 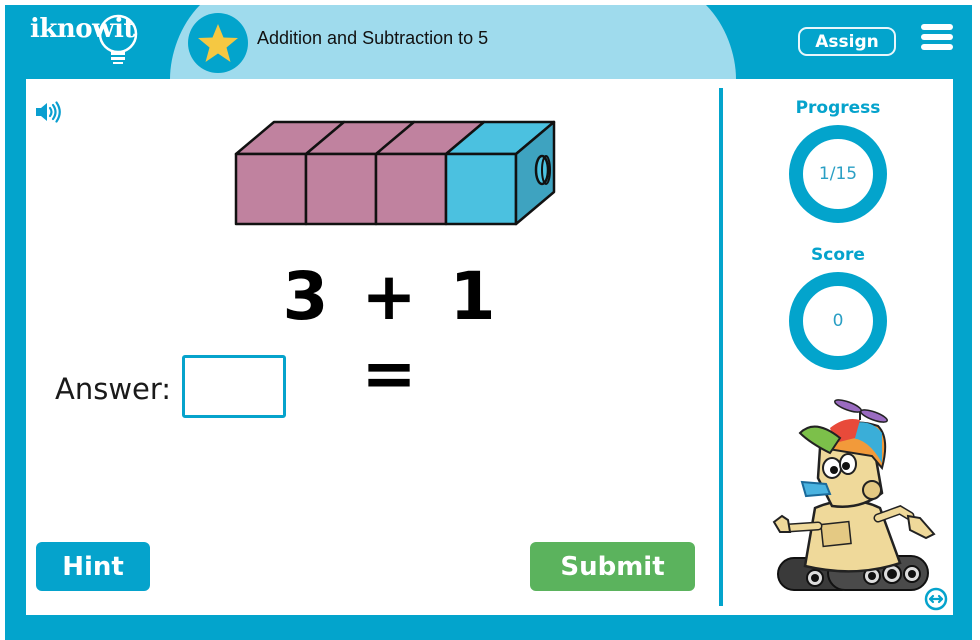 I want to click on assign-button: Assign, so click(x=847, y=41).